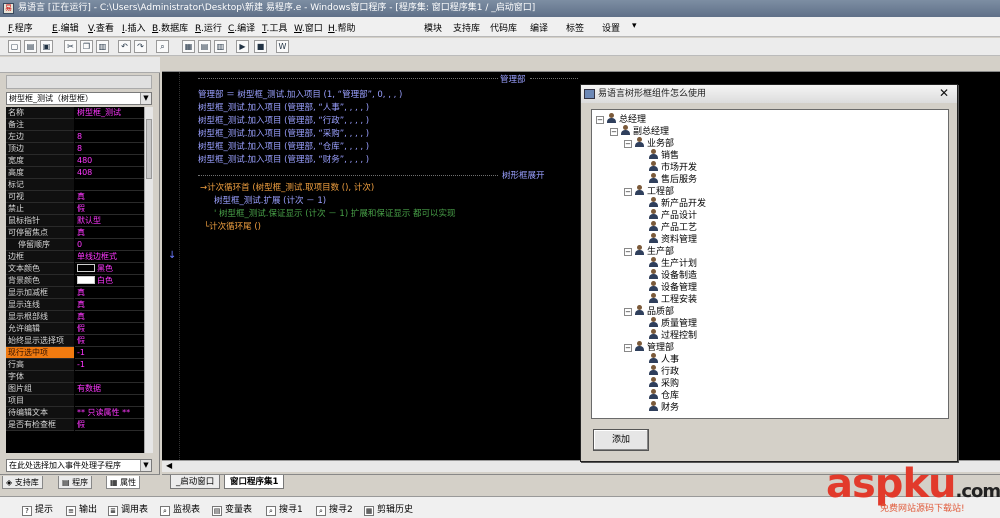 The image size is (1000, 518). I want to click on find-icon: ⌕, so click(162, 46).